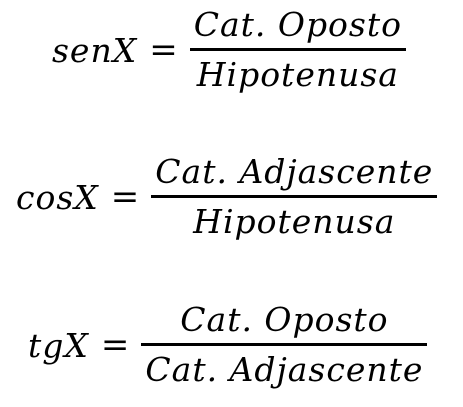  Describe the element at coordinates (58, 345) in the screenshot. I see `tangent-label: tgX` at that location.